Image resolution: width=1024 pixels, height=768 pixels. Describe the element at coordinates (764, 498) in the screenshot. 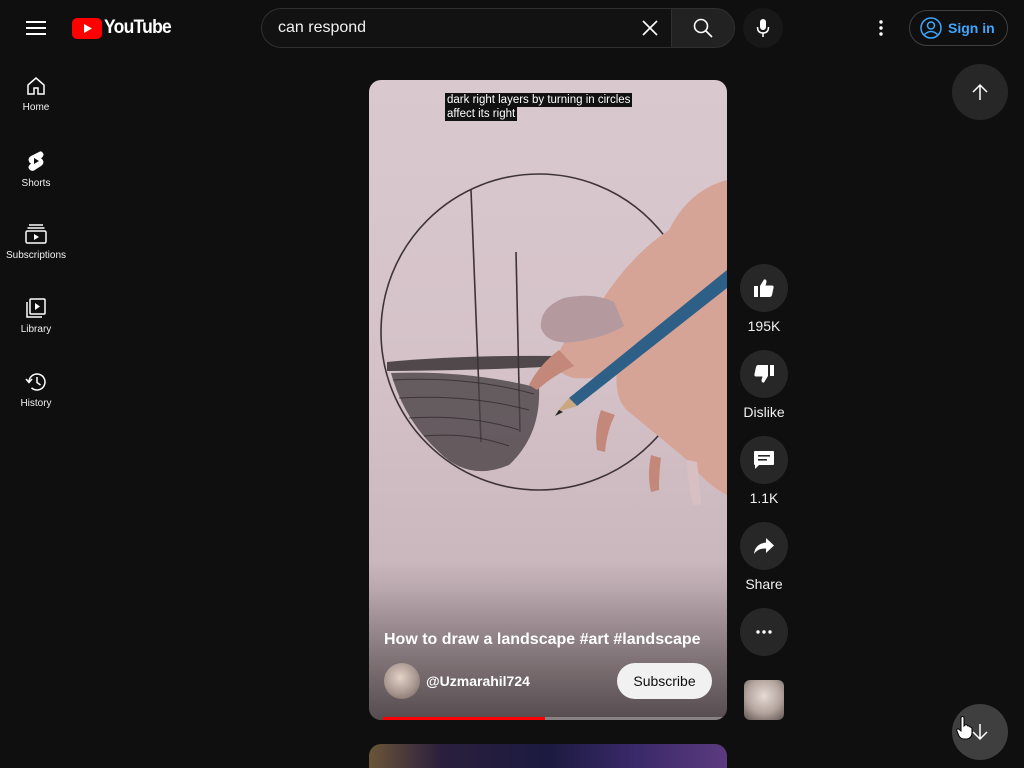

I see `comment-count: 1.1K` at that location.